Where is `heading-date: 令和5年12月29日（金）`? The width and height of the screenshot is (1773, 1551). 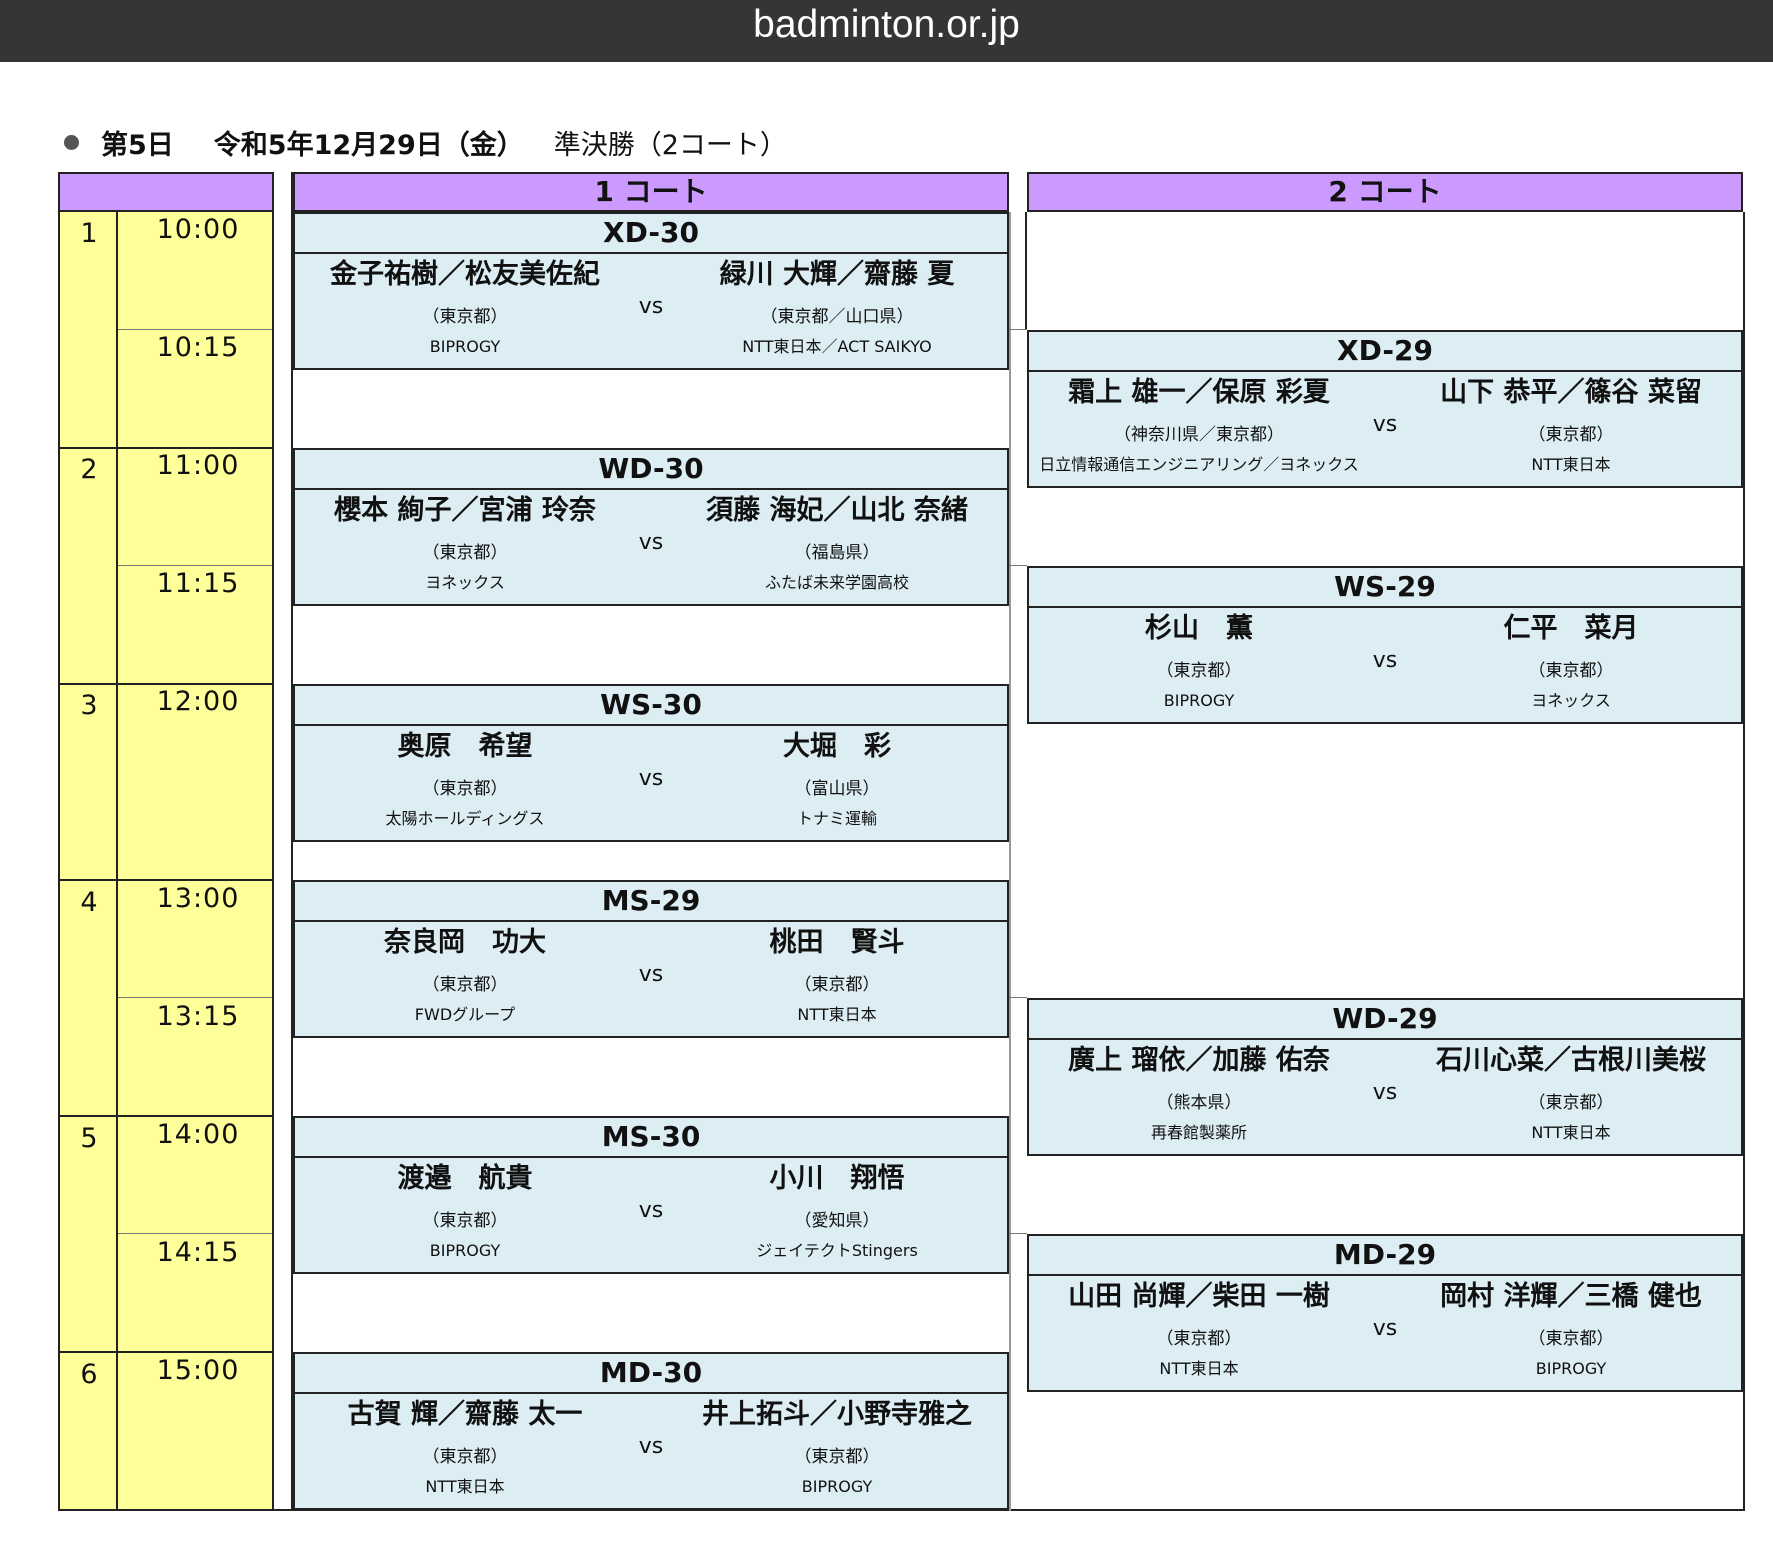
heading-date: 令和5年12月29日（金） is located at coordinates (368, 145).